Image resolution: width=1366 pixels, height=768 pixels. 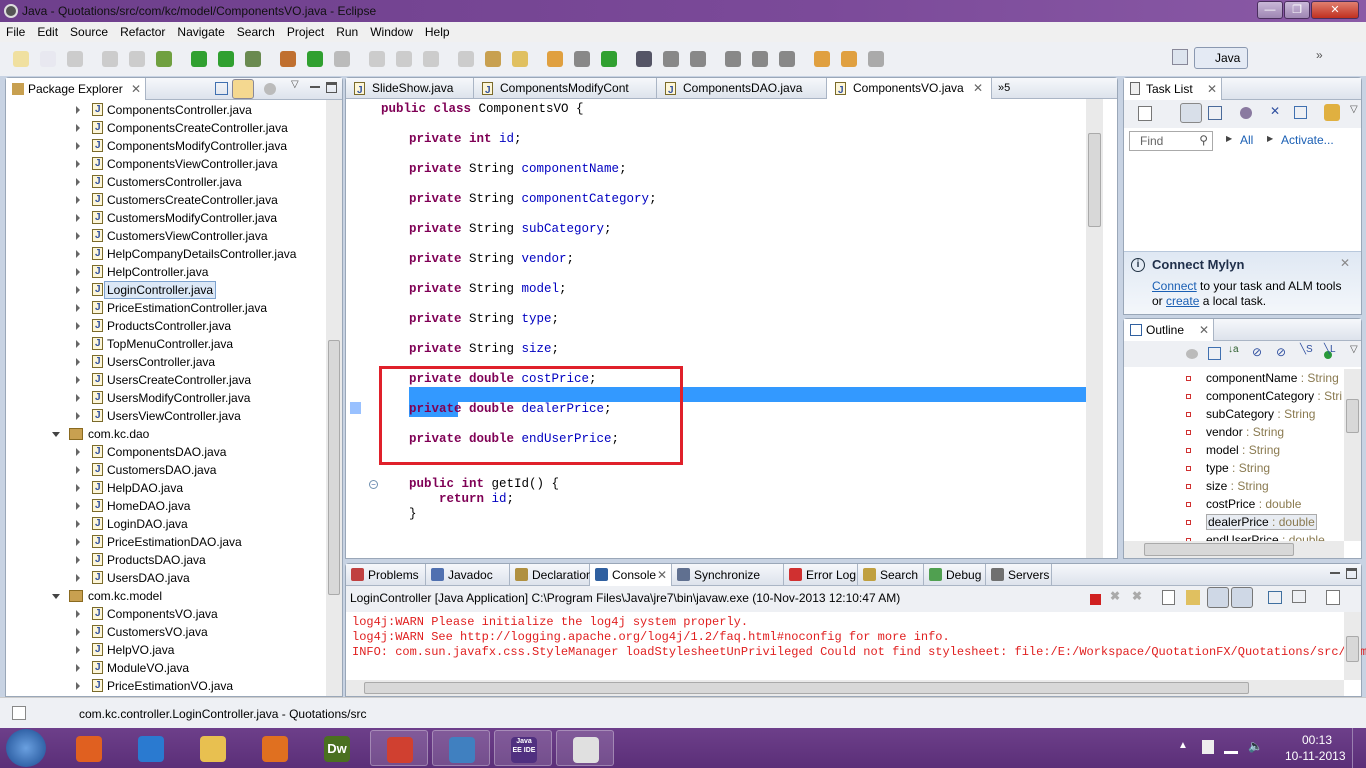 I want to click on outline-item: endUserPrice : double, so click(x=1224, y=536).